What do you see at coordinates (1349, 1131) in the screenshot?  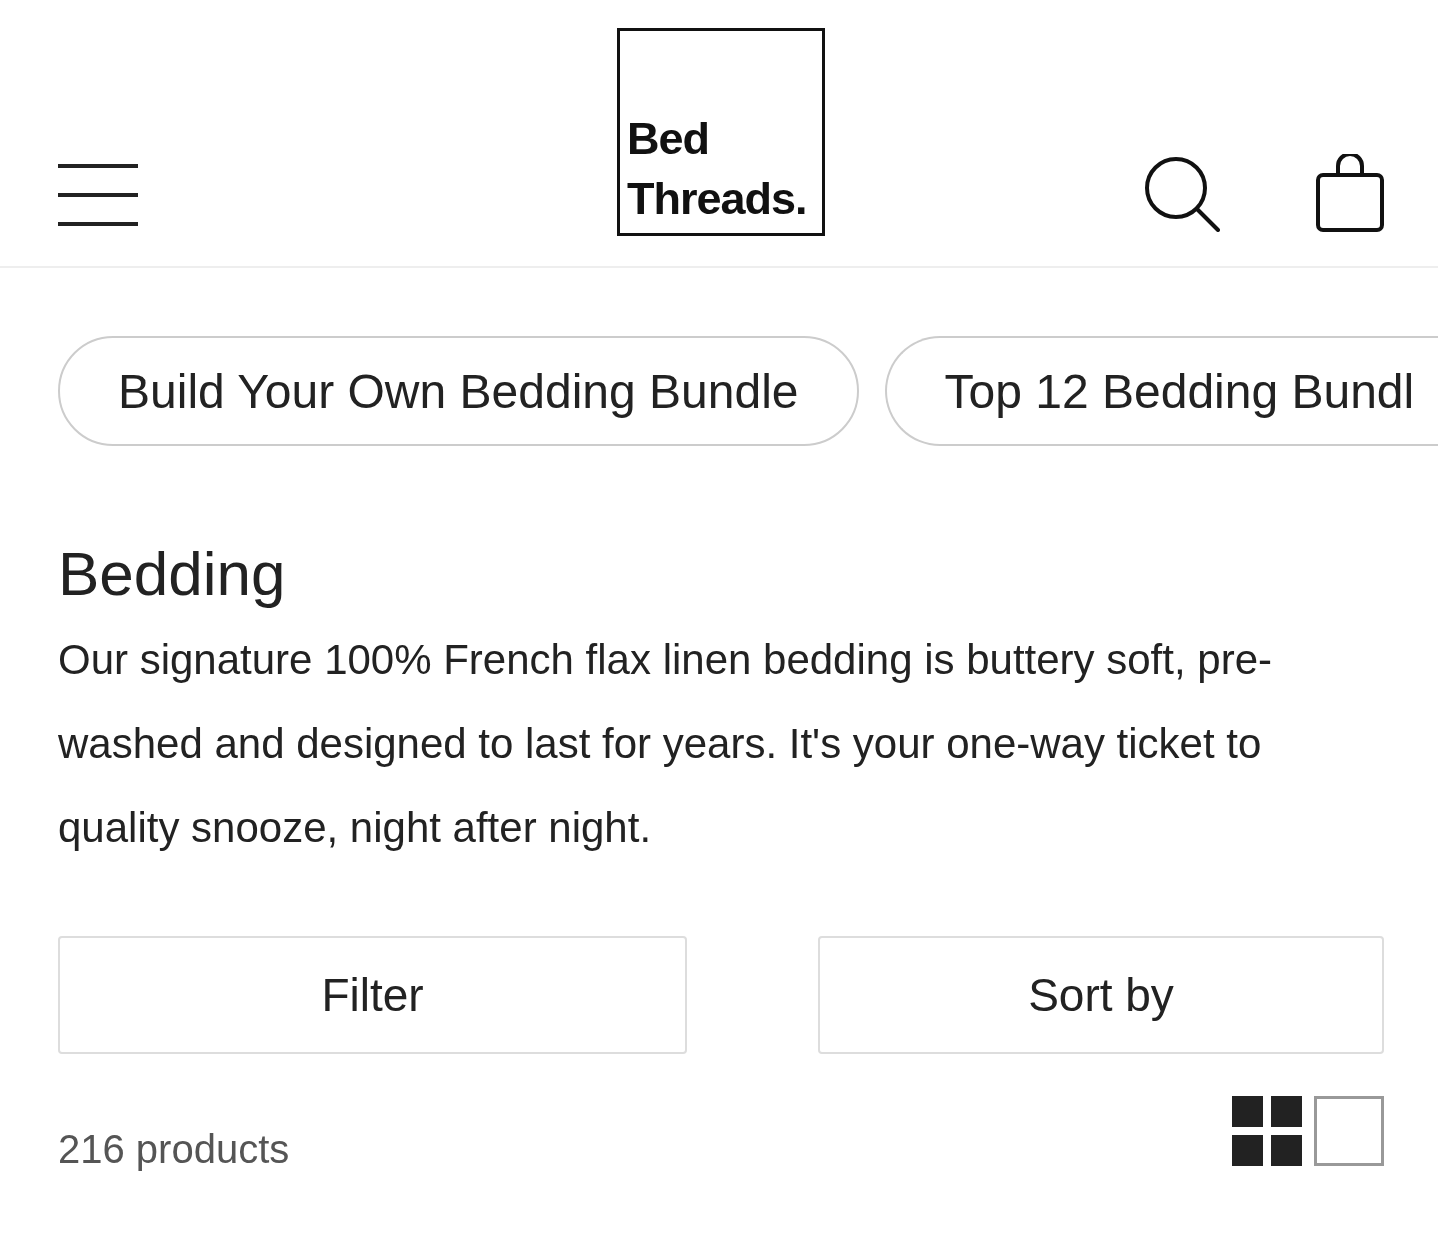 I see `single-view-icon` at bounding box center [1349, 1131].